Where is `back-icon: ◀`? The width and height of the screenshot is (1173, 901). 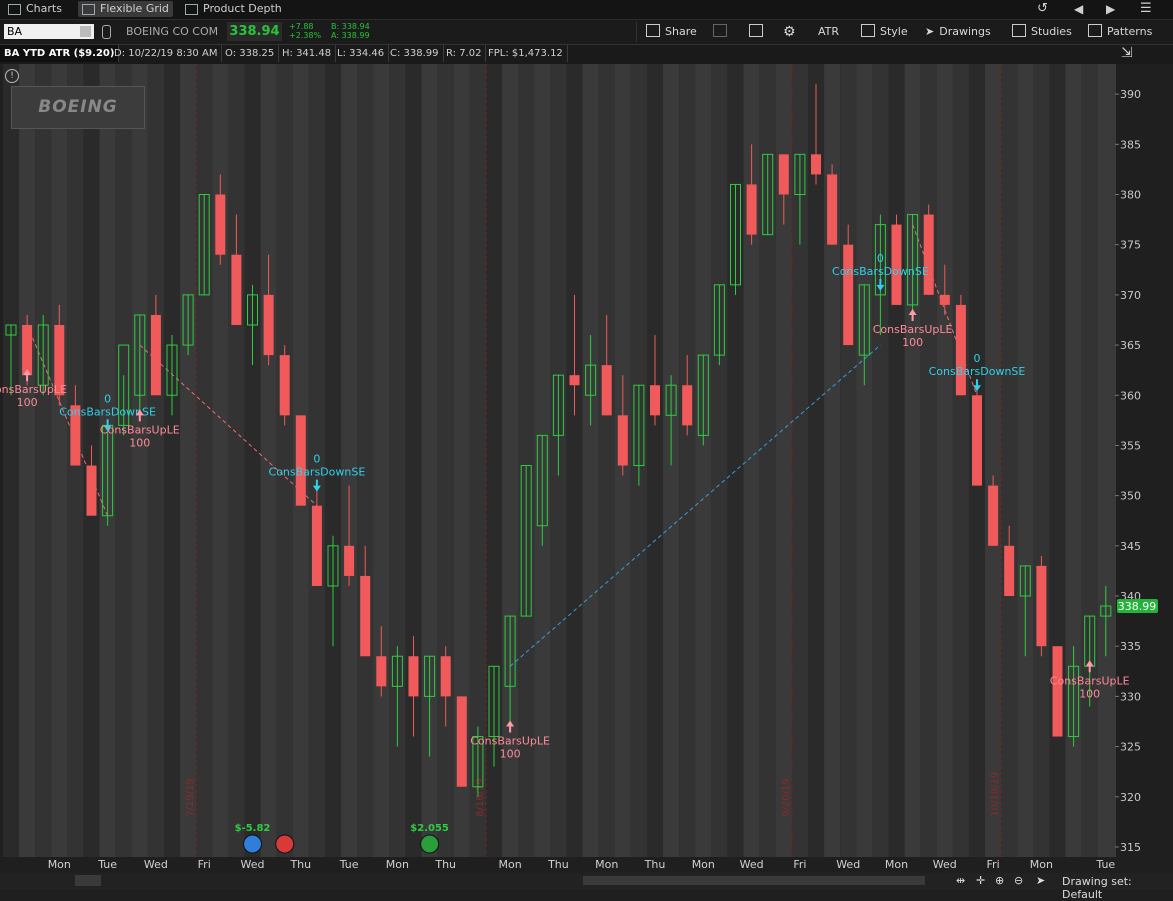 back-icon: ◀ is located at coordinates (1078, 9).